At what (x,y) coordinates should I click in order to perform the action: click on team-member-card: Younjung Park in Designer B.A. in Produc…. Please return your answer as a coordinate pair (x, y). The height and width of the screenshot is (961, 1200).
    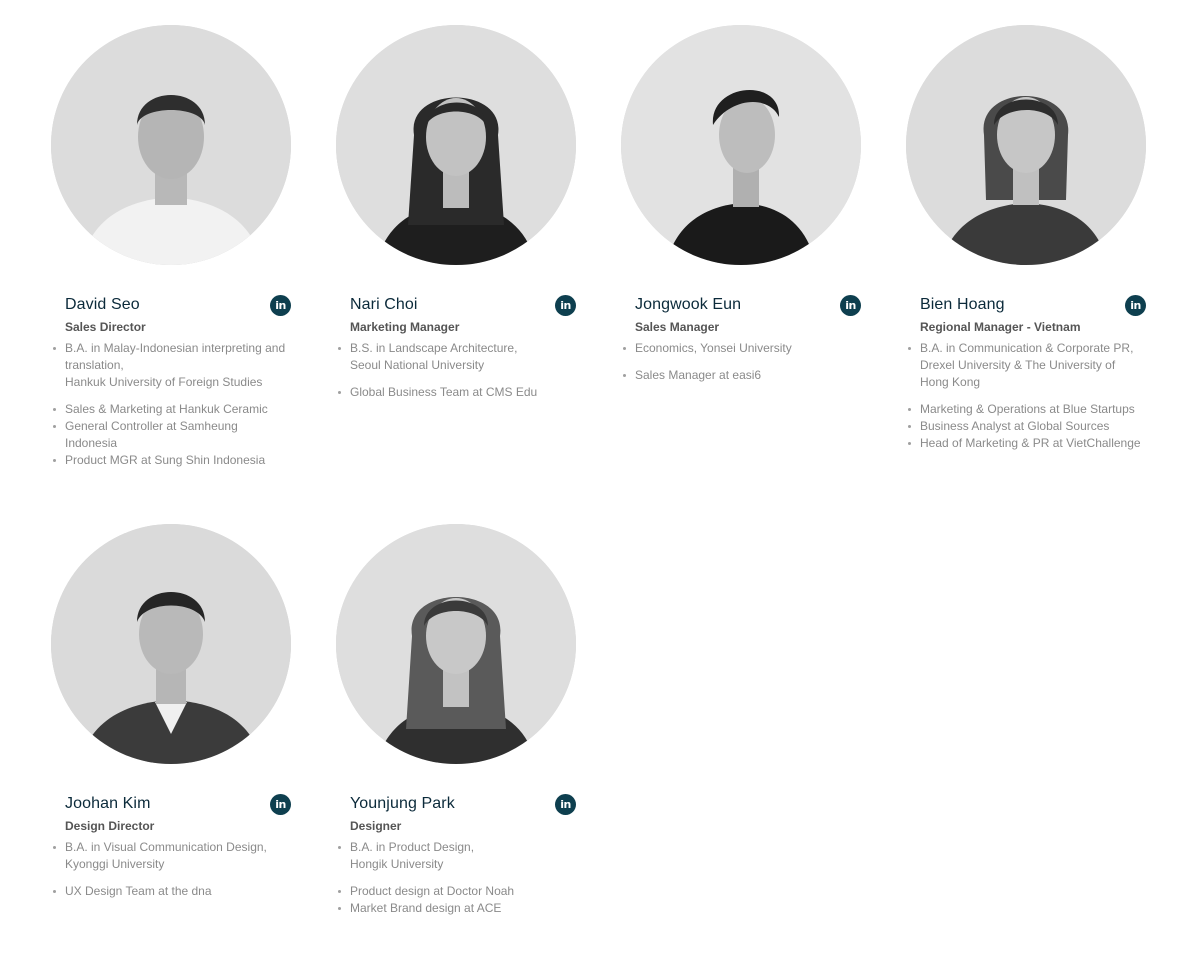
    Looking at the image, I should click on (456, 734).